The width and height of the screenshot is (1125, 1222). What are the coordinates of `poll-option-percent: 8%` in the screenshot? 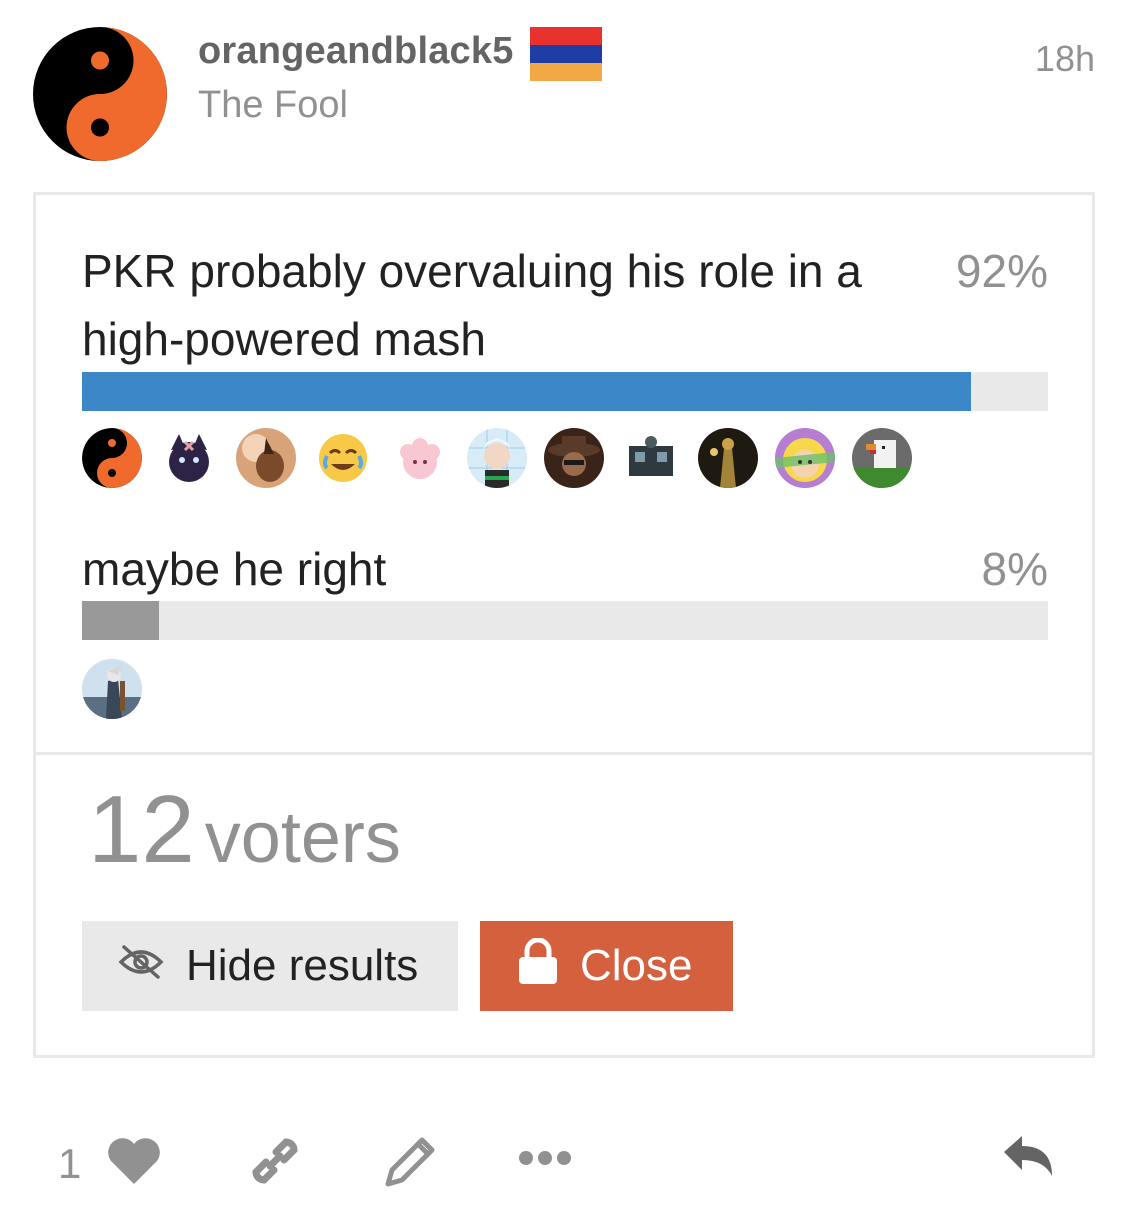 It's located at (1014, 569).